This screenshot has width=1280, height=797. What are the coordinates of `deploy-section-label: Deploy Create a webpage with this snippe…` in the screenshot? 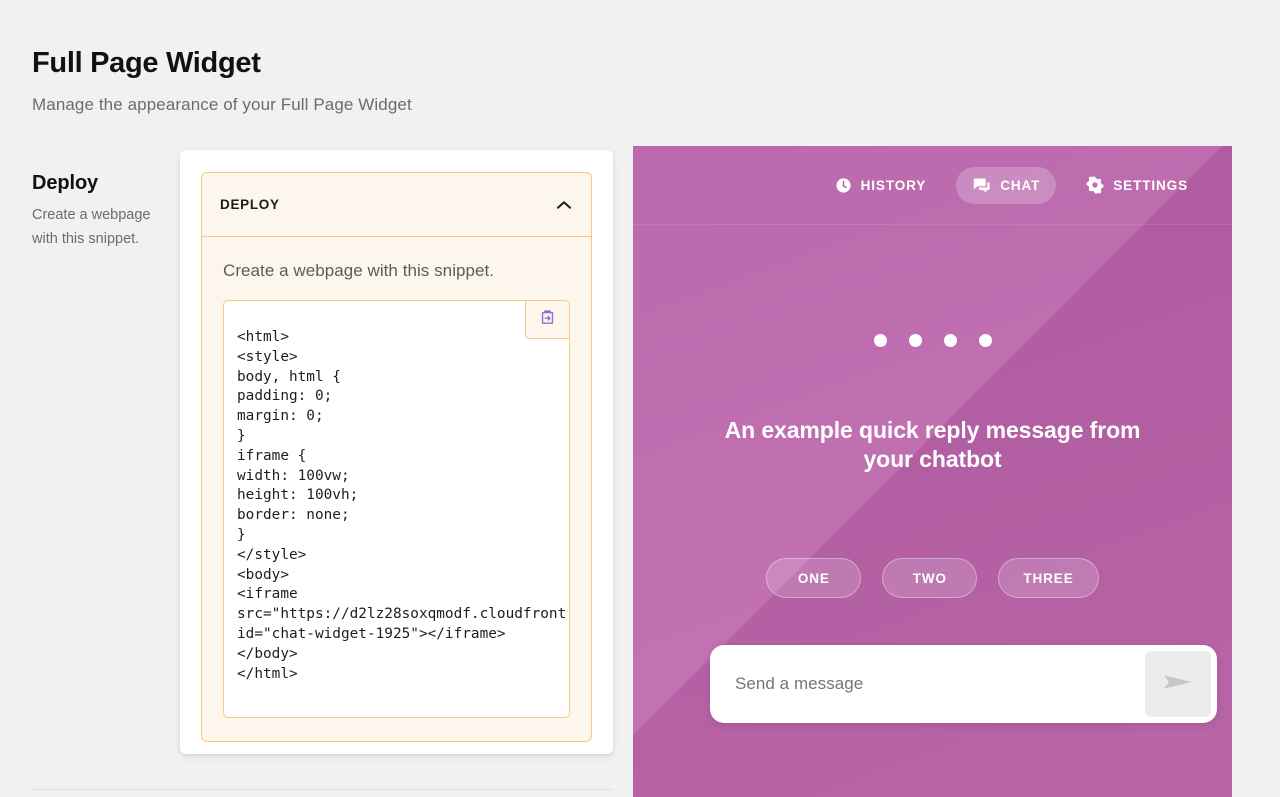 It's located at (92, 210).